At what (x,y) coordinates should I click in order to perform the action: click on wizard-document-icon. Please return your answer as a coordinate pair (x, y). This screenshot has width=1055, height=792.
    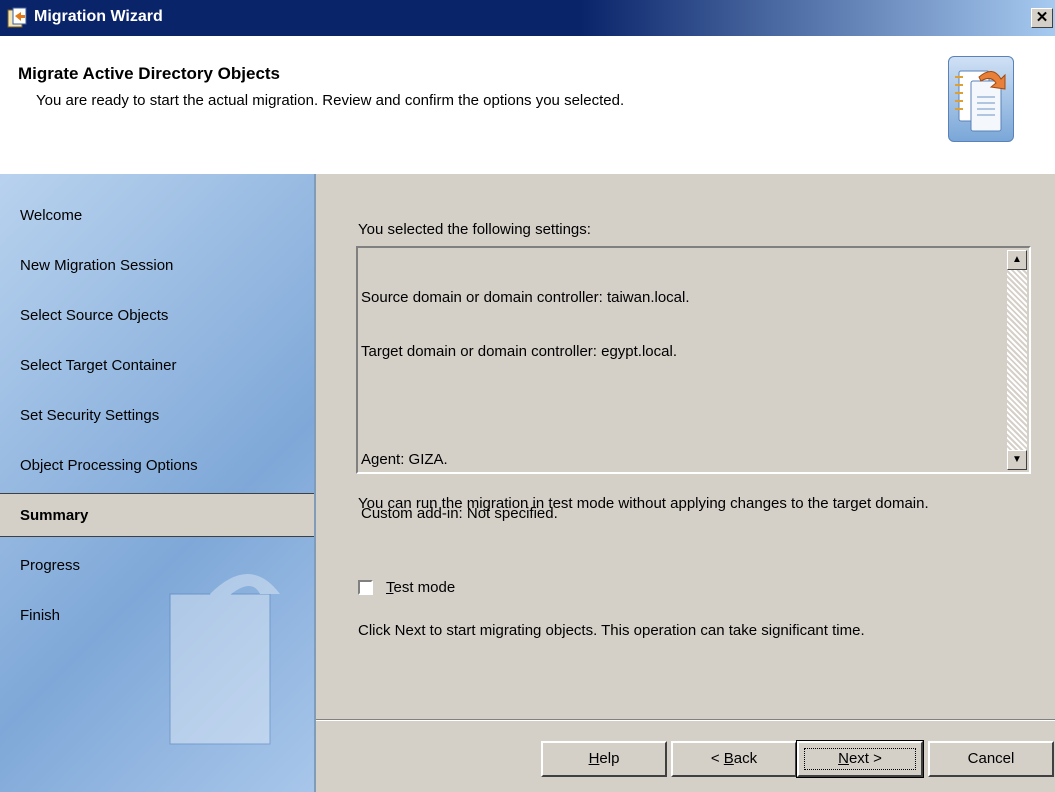
    Looking at the image, I should click on (981, 99).